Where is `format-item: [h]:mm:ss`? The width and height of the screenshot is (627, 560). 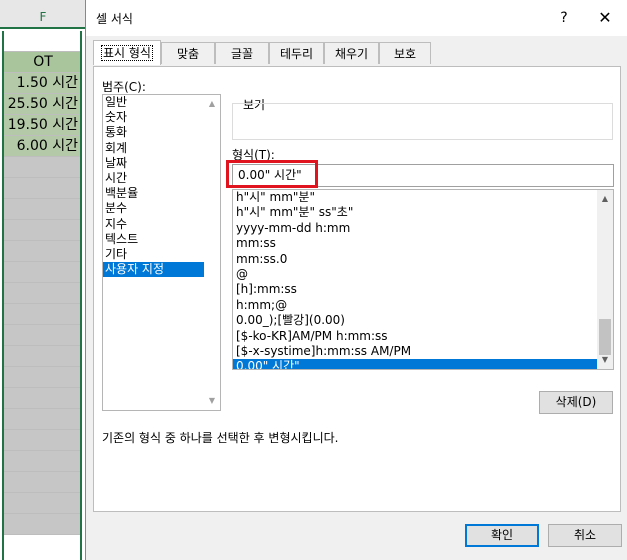
format-item: [h]:mm:ss is located at coordinates (423, 289).